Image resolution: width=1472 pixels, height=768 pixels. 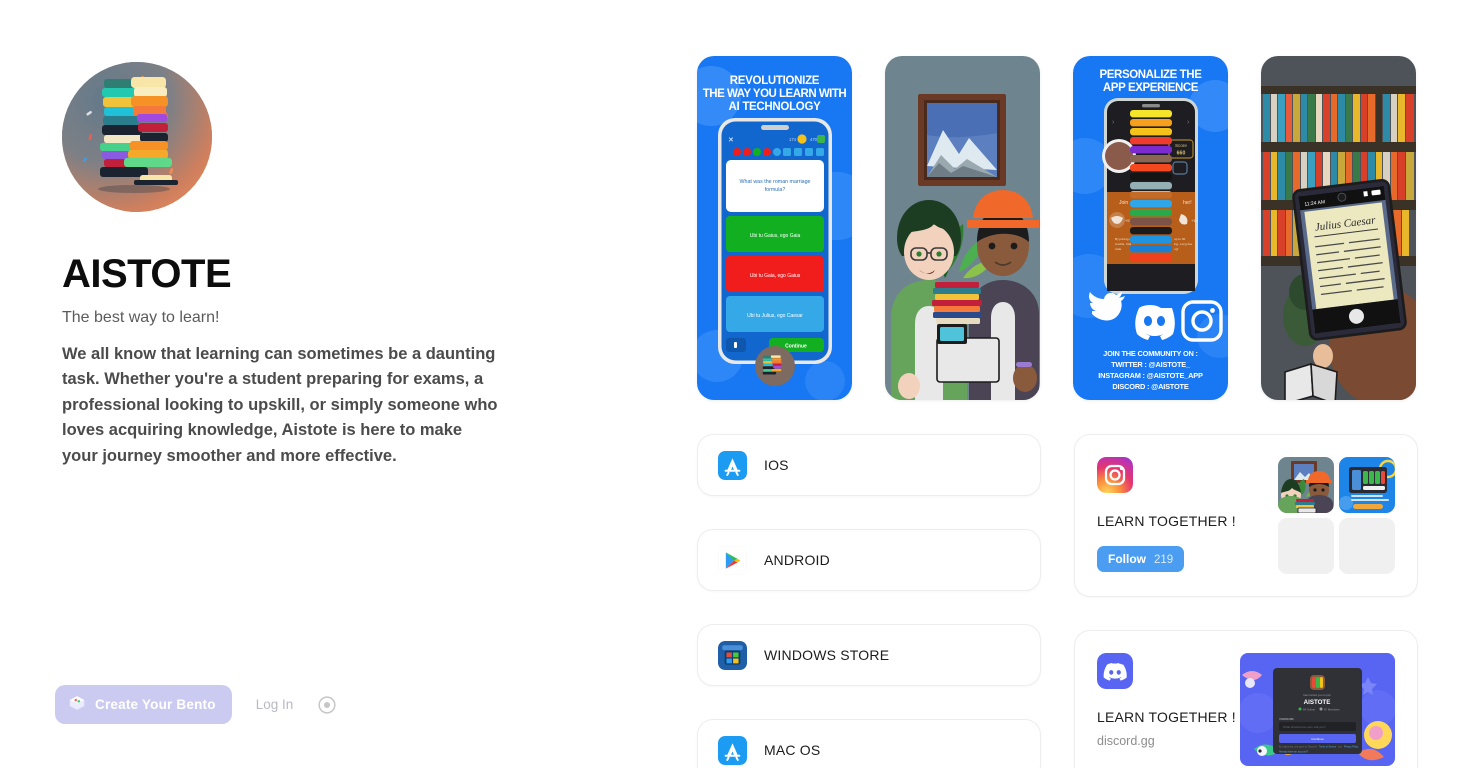 I want to click on instagram-card-name: LEARN TOGETHER !, so click(x=1166, y=521).